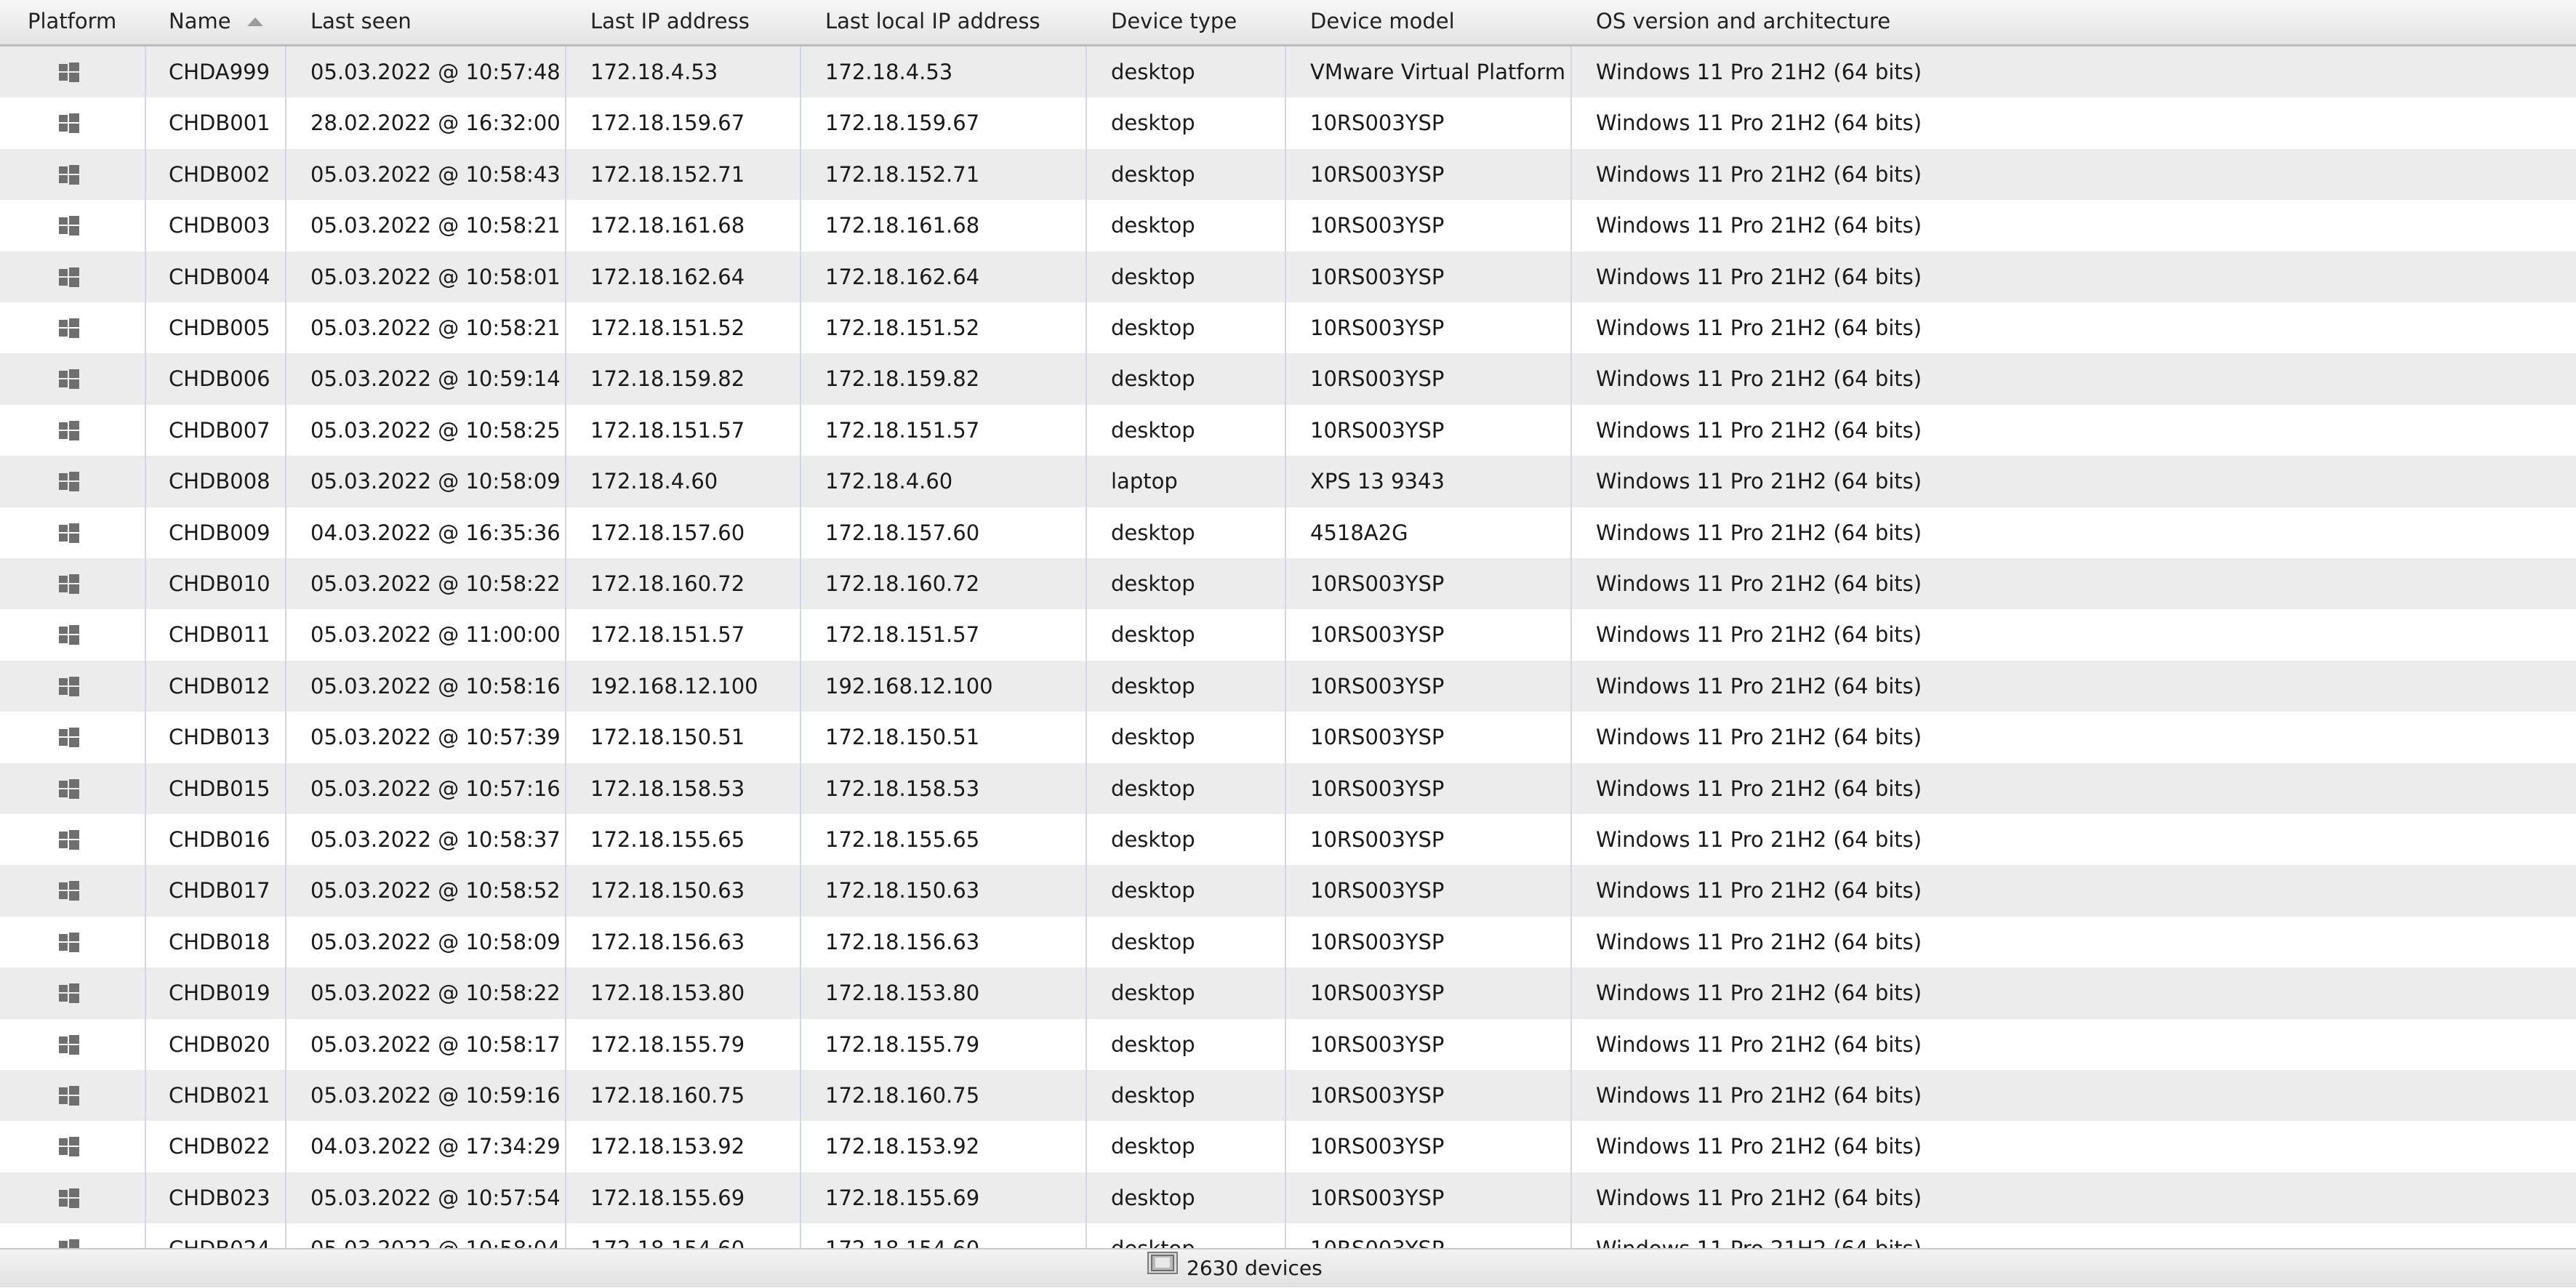  Describe the element at coordinates (933, 22) in the screenshot. I see `column-header-last-local-ip: Last local IP address` at that location.